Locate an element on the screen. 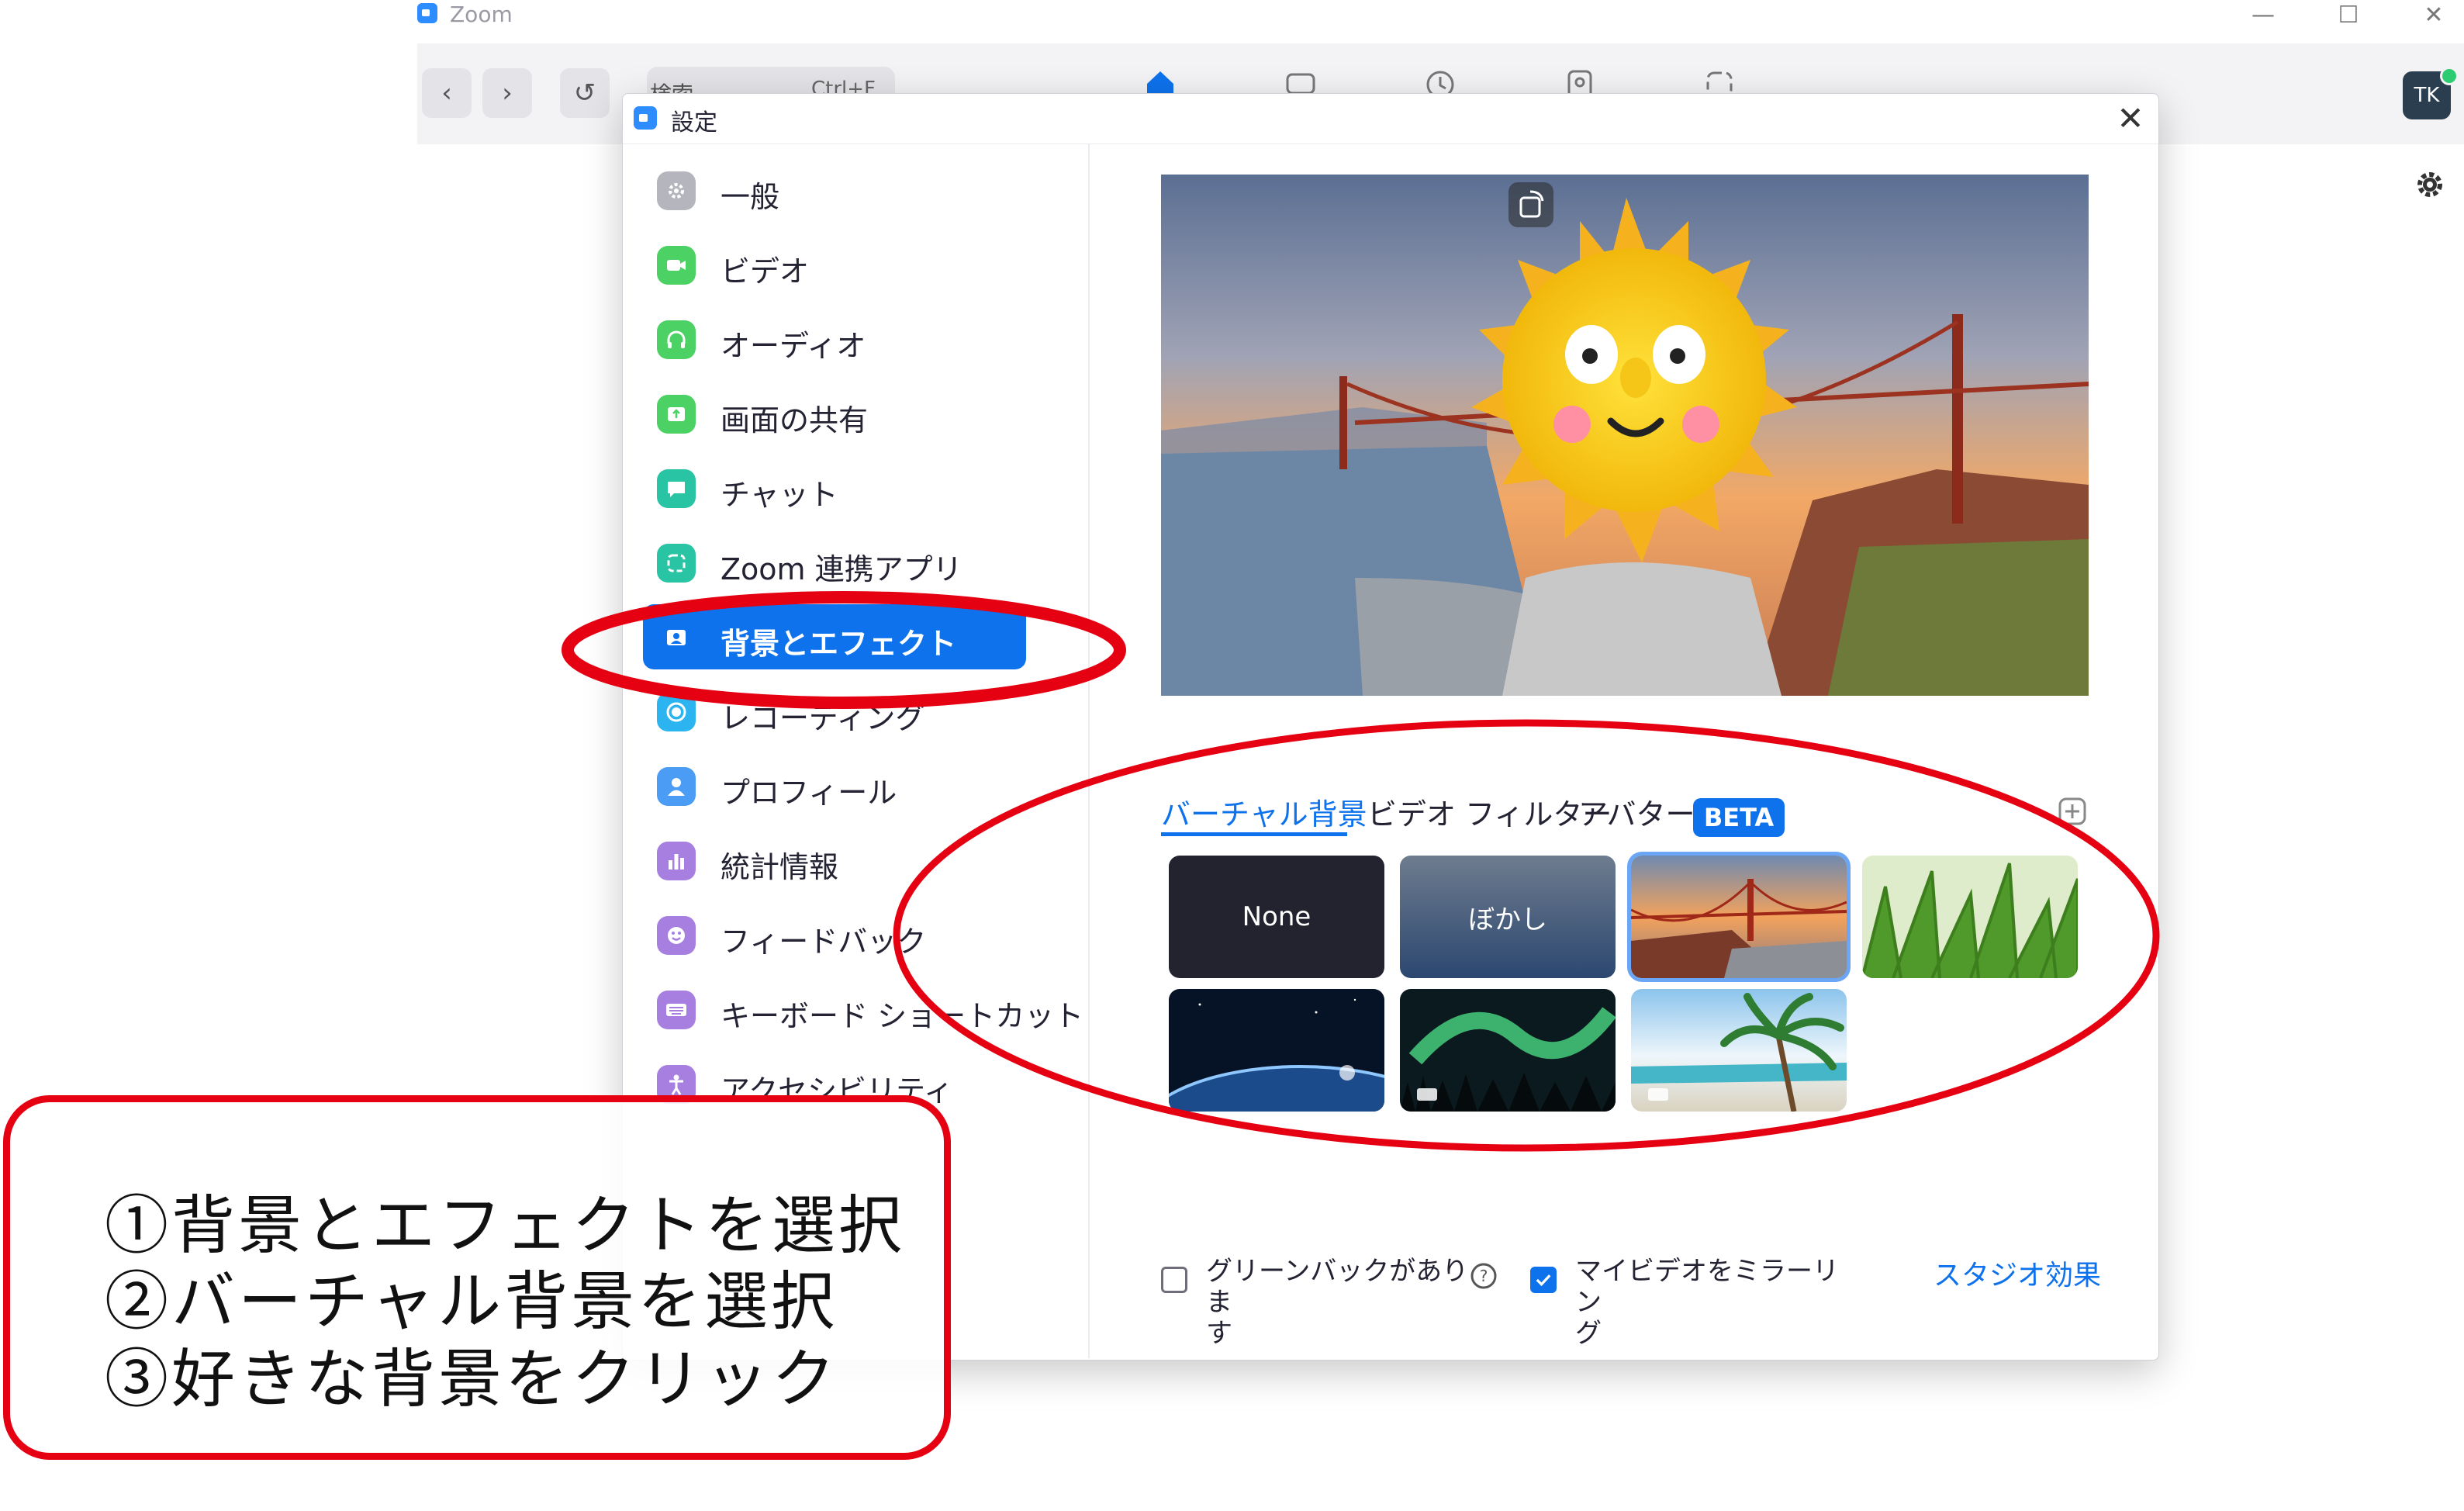  instruction-callout: ①背景とエフェクトを選択 ②バーチャル背景を選択 ③好きな背景をクリック is located at coordinates (477, 1277).